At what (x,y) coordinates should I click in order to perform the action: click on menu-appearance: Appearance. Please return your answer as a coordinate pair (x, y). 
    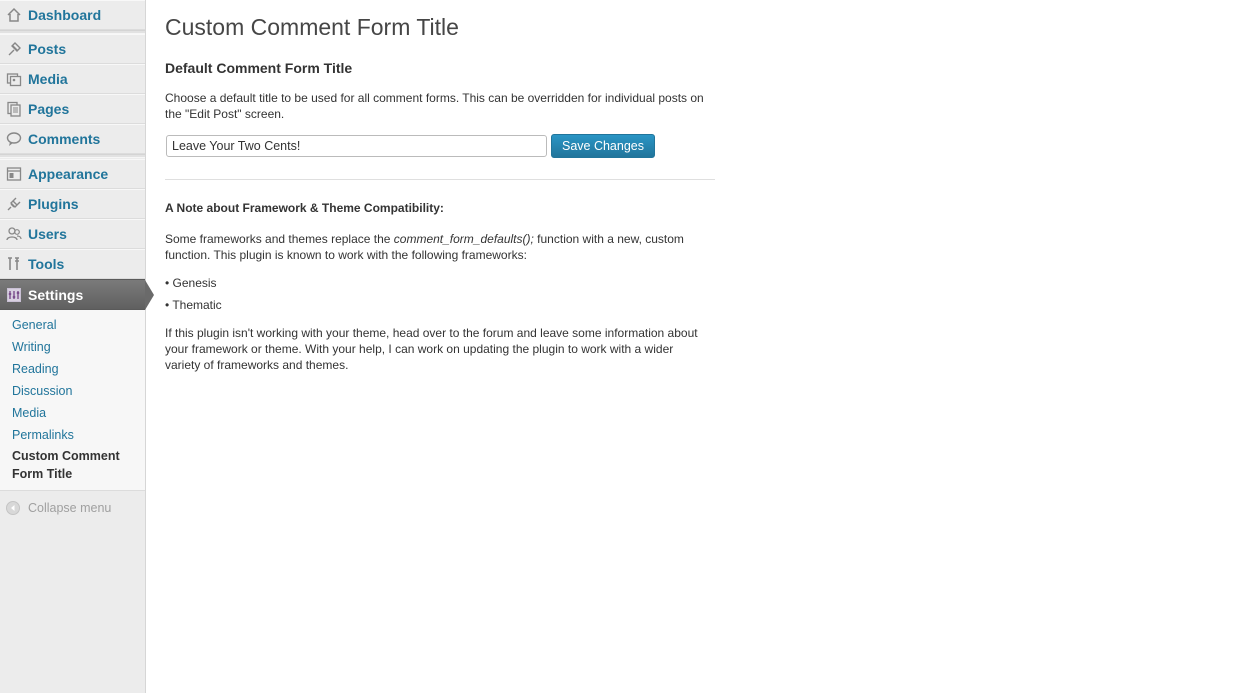
    Looking at the image, I should click on (72, 174).